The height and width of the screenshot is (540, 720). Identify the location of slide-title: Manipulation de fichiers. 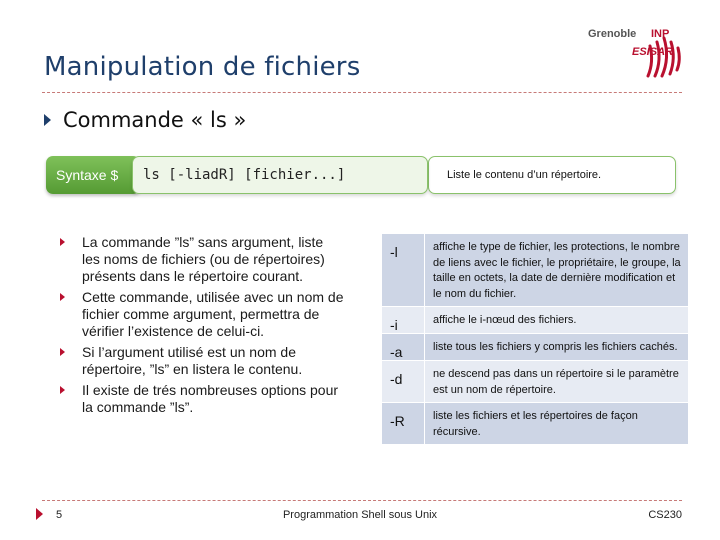
(202, 67).